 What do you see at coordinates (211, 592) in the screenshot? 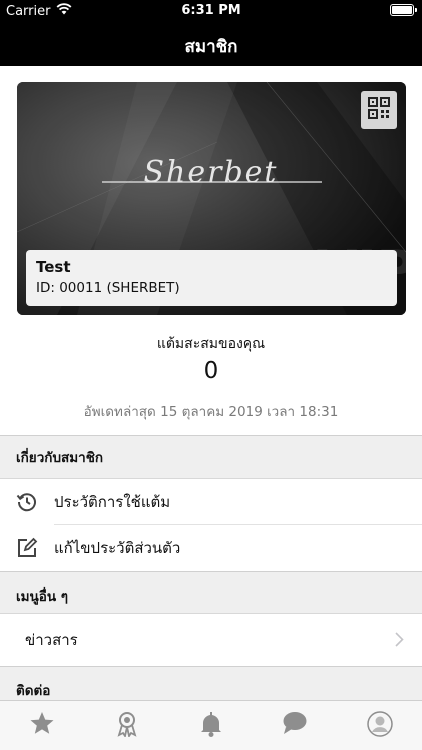
I see `section-header-other: เมนูอื่น ๆ` at bounding box center [211, 592].